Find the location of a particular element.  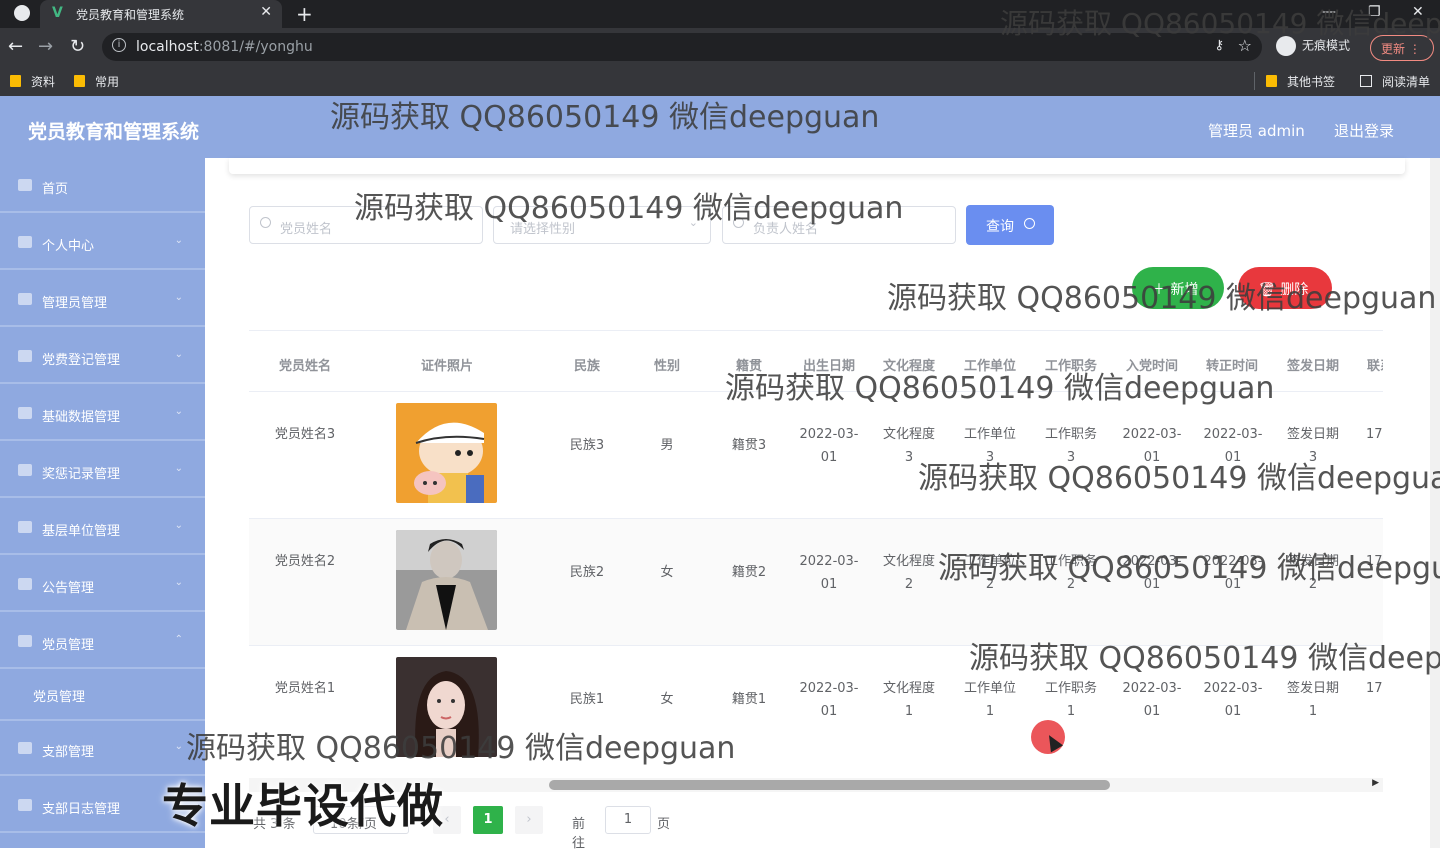

col-education: 文化程度 is located at coordinates (909, 364).